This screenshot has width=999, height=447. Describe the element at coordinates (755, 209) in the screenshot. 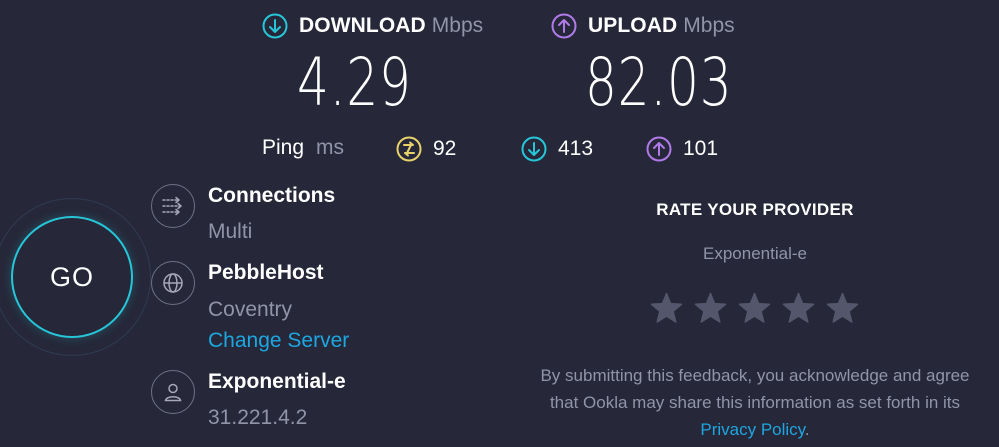

I see `rate-provider-title: RATE YOUR PROVIDER` at that location.